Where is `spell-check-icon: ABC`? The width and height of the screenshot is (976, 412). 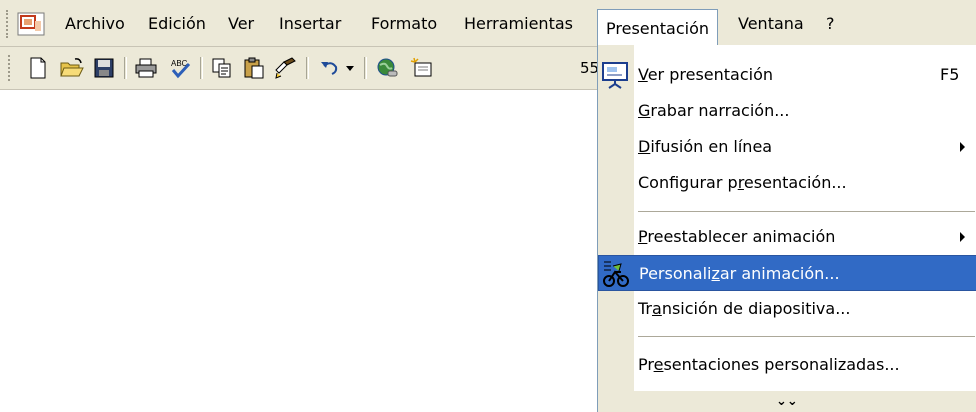
spell-check-icon: ABC is located at coordinates (181, 69).